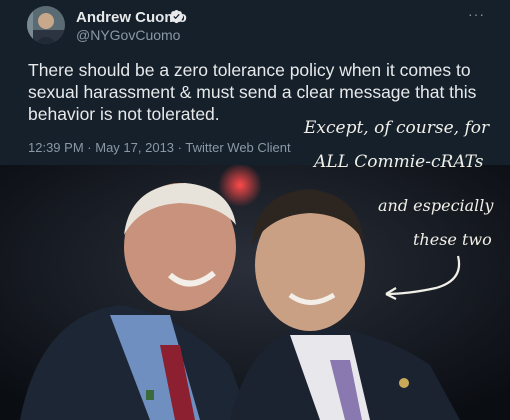 The height and width of the screenshot is (420, 510). Describe the element at coordinates (399, 162) in the screenshot. I see `annotation-line: ALL Commie-cRATs` at that location.